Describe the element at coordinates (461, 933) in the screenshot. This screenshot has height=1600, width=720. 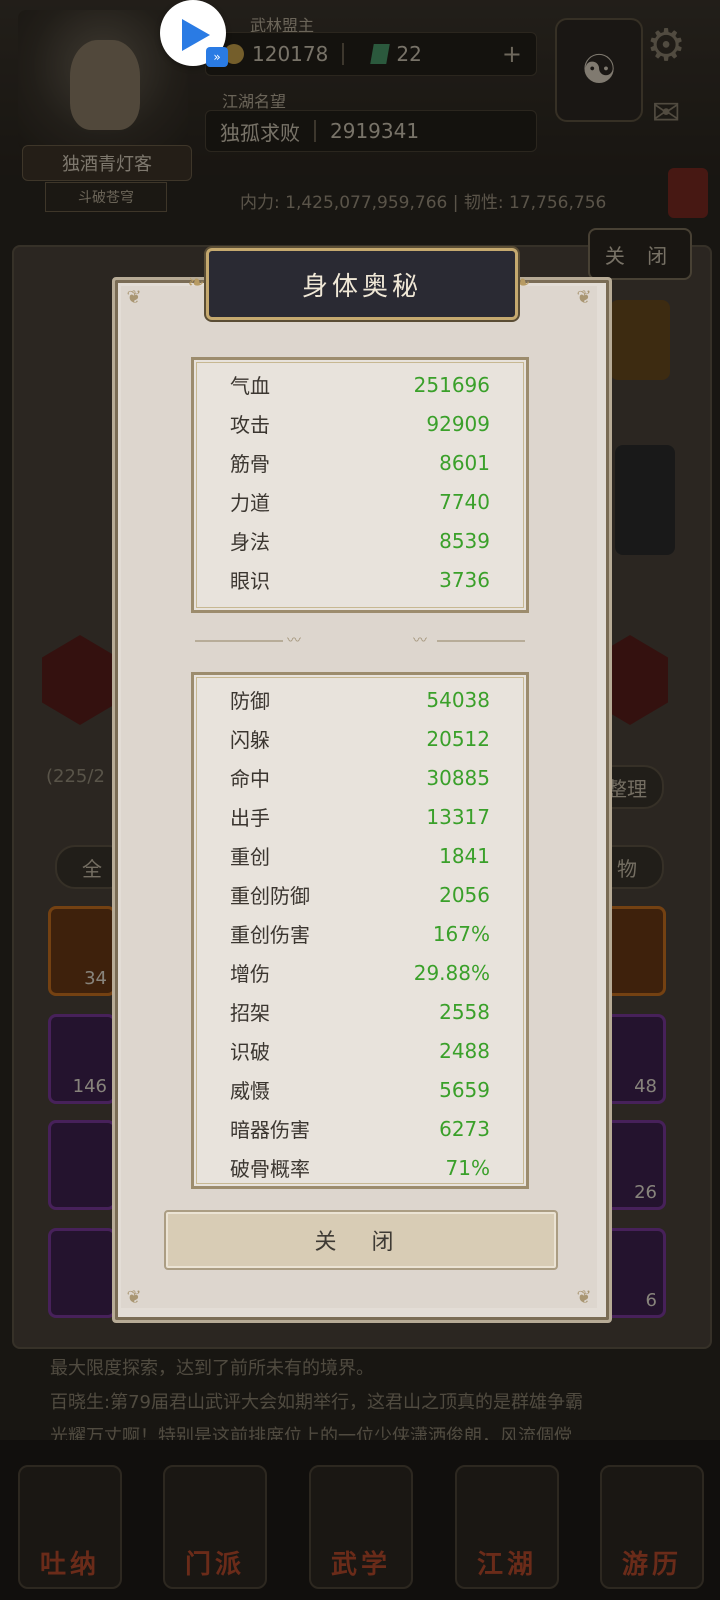
I see `stat-value: 167%` at that location.